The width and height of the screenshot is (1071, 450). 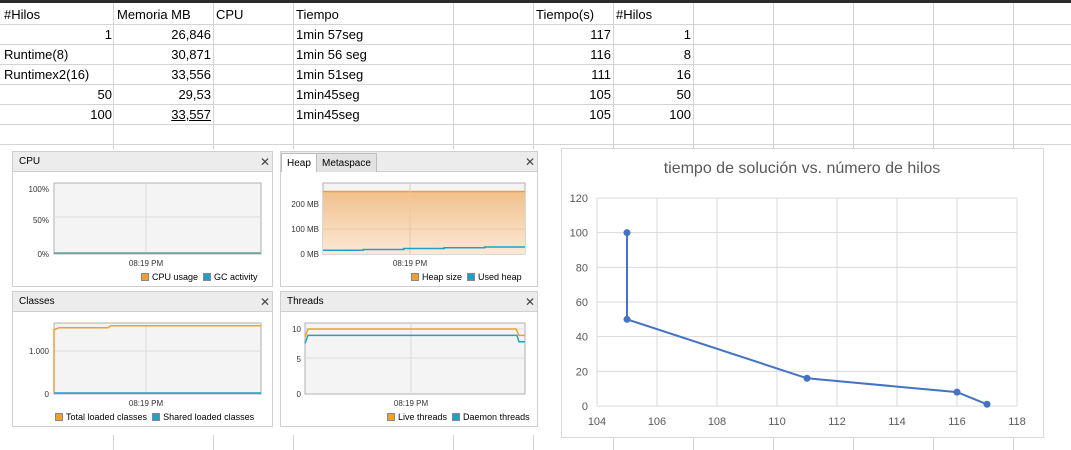 What do you see at coordinates (415, 277) in the screenshot?
I see `heap-size-swatch` at bounding box center [415, 277].